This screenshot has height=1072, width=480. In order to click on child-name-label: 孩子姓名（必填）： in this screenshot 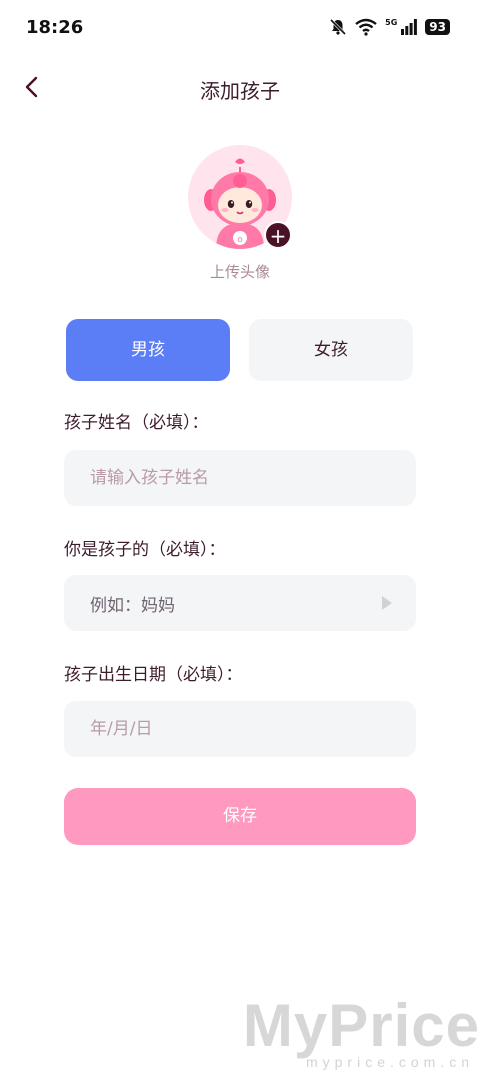, I will do `click(136, 423)`.